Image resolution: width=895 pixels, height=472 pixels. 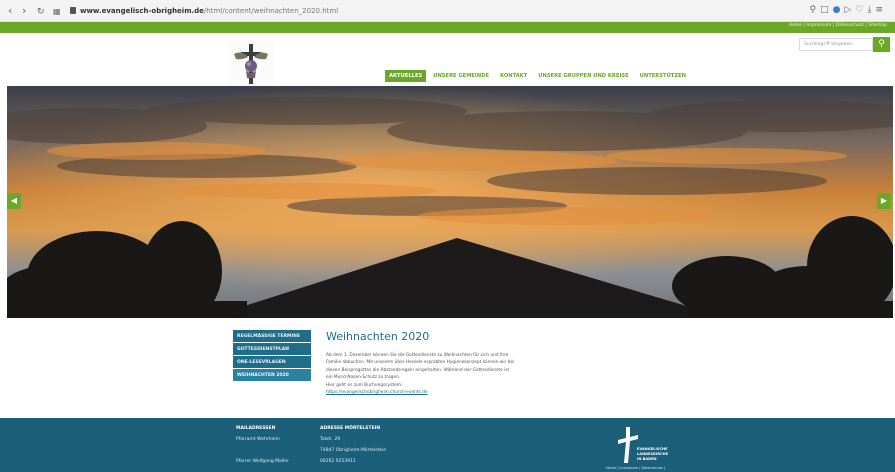 What do you see at coordinates (271, 11) in the screenshot?
I see `url-path: /html/content/weihnachten_2020.html` at bounding box center [271, 11].